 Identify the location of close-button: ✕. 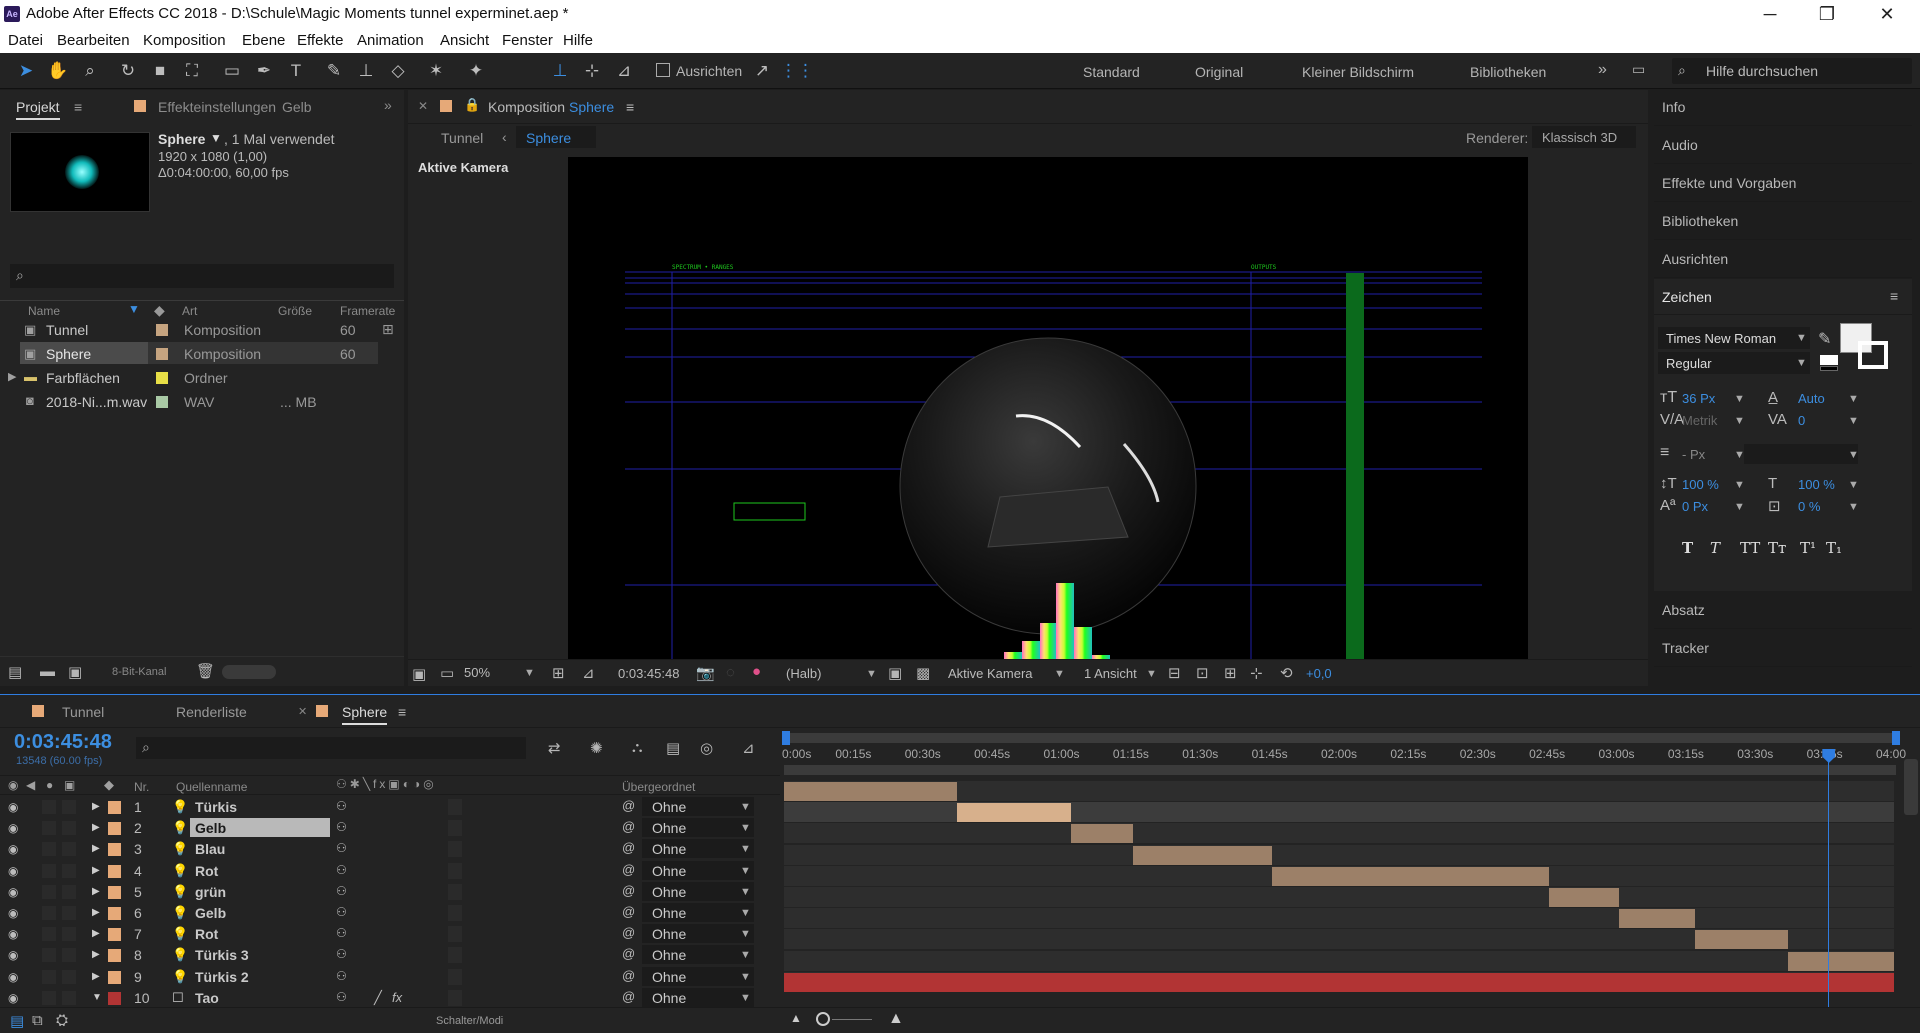
(1887, 14).